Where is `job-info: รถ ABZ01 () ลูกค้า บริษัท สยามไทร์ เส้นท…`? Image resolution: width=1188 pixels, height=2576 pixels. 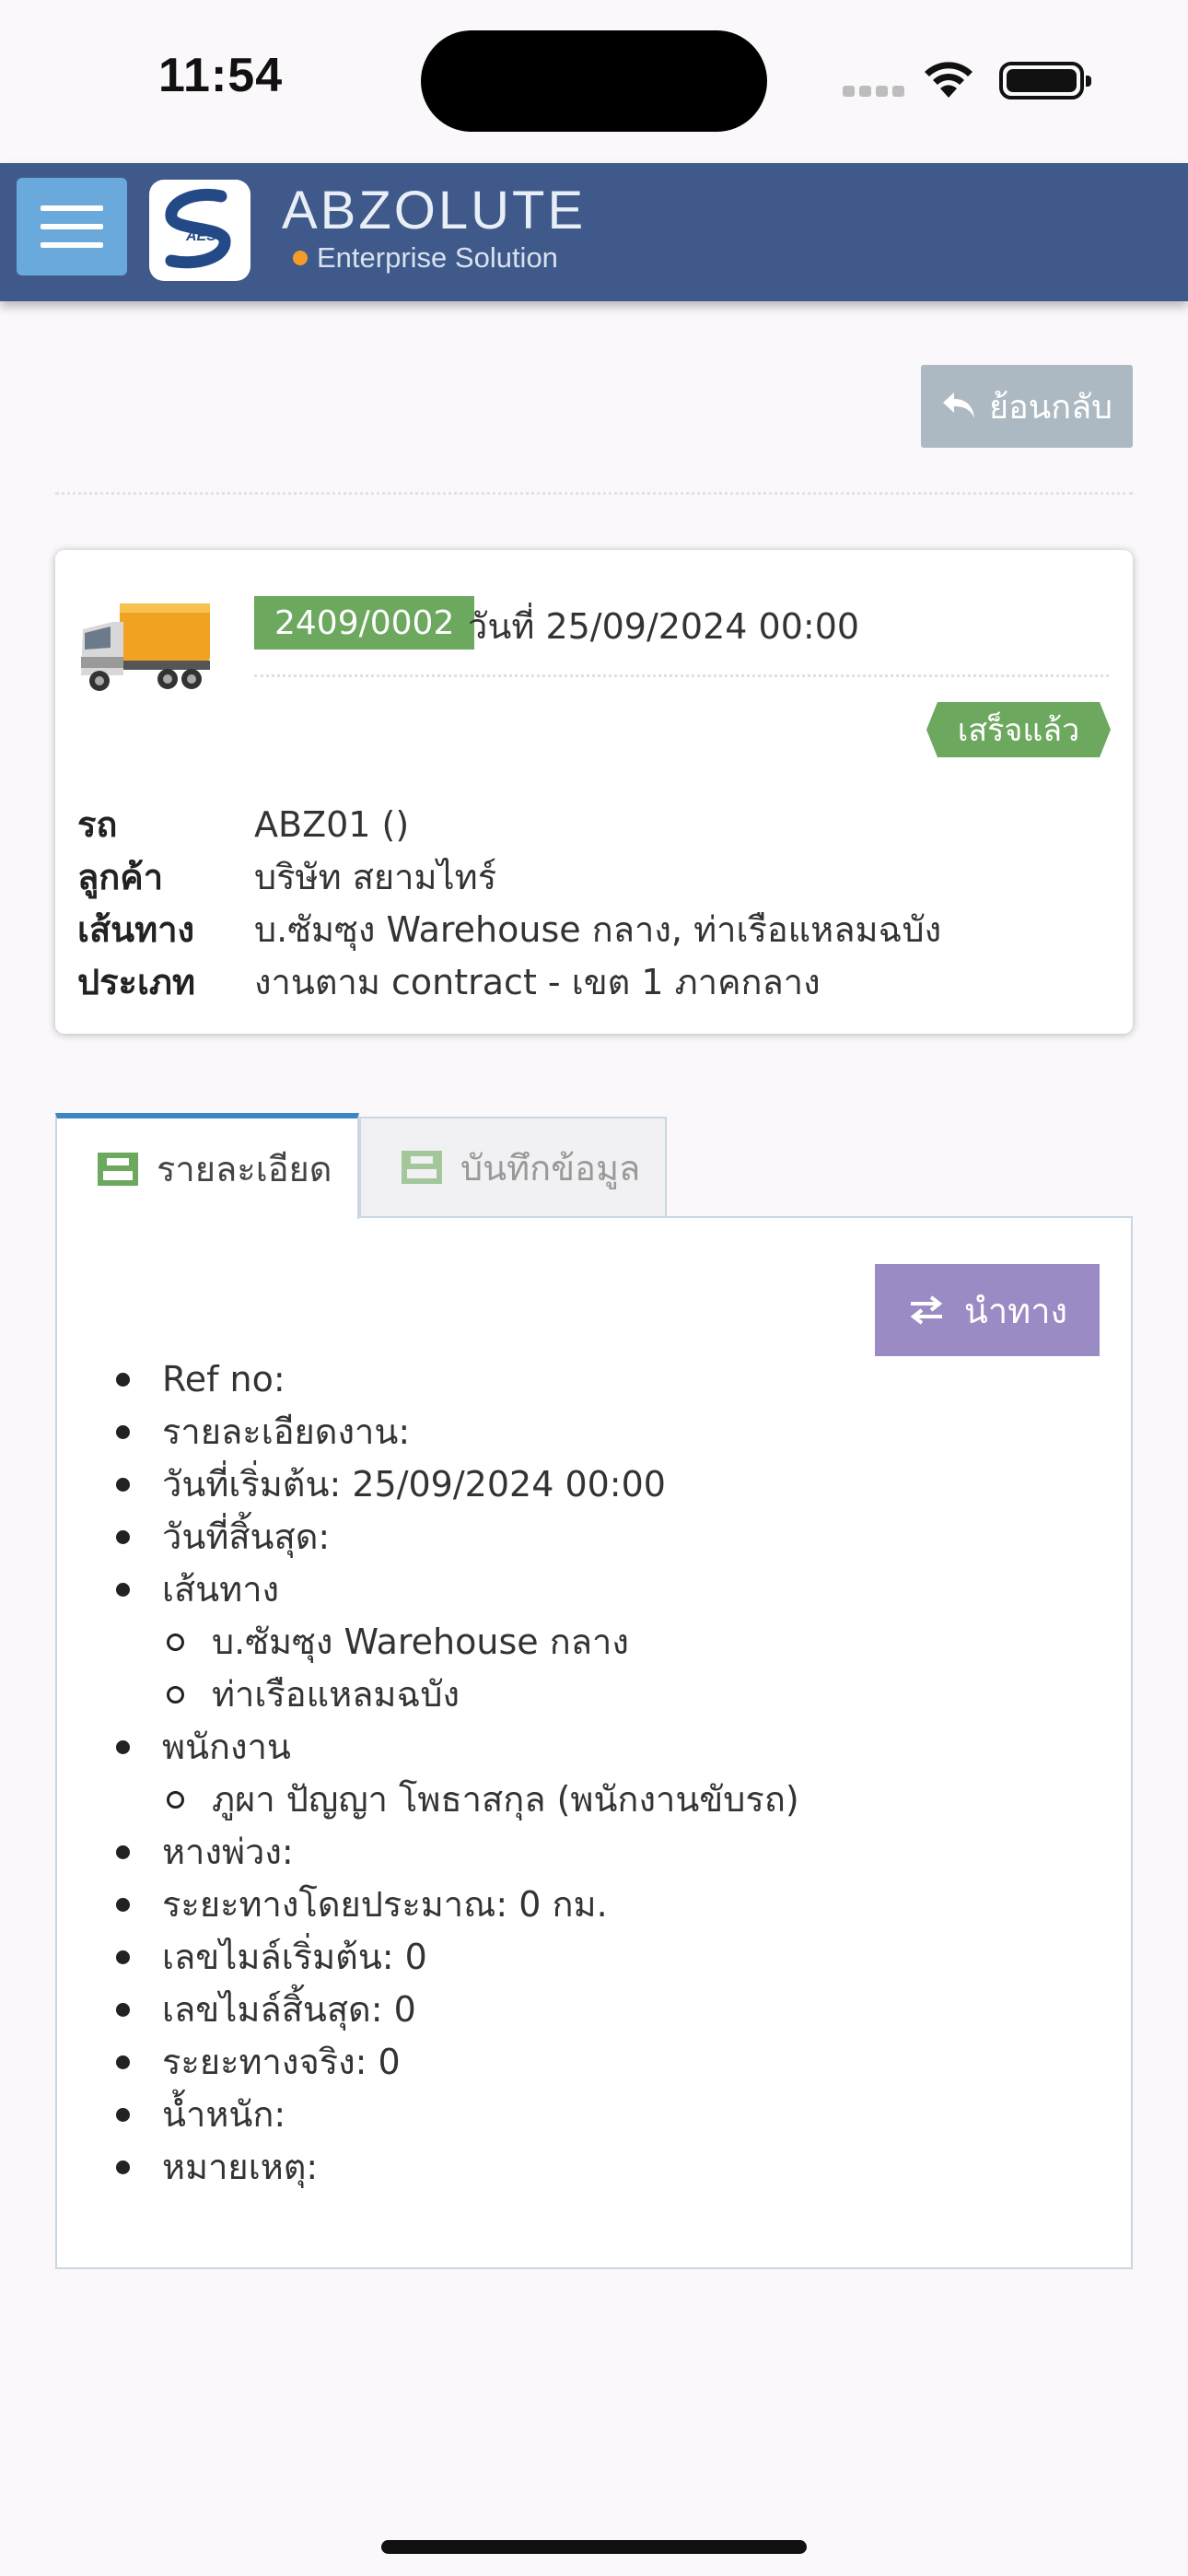 job-info: รถ ABZ01 () ลูกค้า บริษัท สยามไทร์ เส้นท… is located at coordinates (509, 904).